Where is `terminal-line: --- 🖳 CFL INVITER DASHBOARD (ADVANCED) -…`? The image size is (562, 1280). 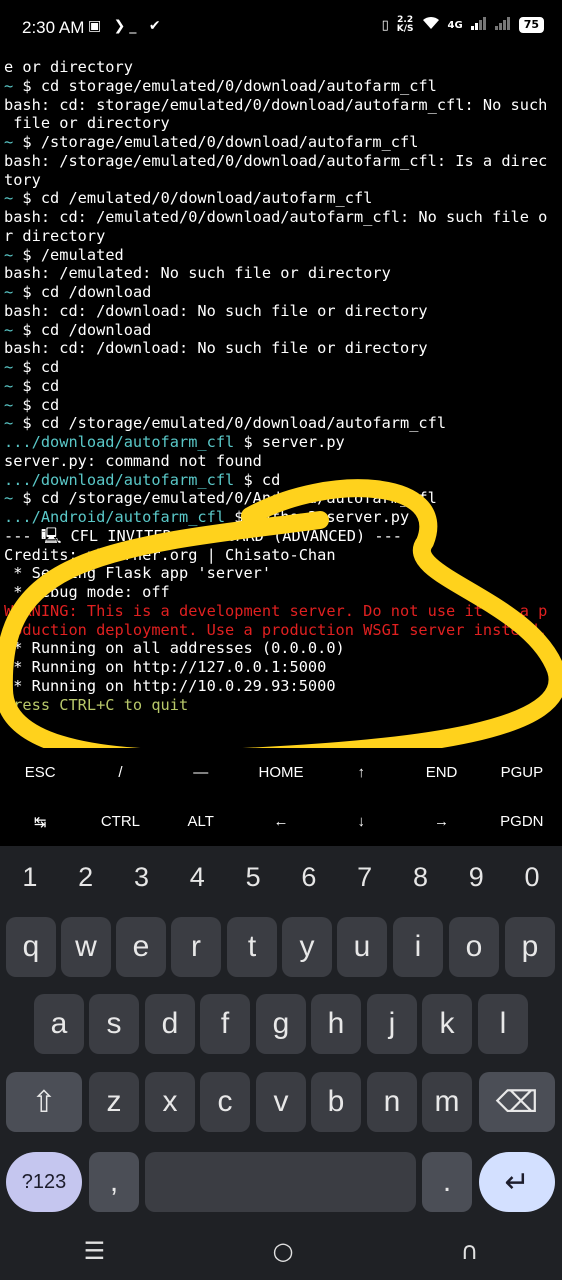
terminal-line: --- 🖳 CFL INVITER DASHBOARD (ADVANCED) -… is located at coordinates (203, 535).